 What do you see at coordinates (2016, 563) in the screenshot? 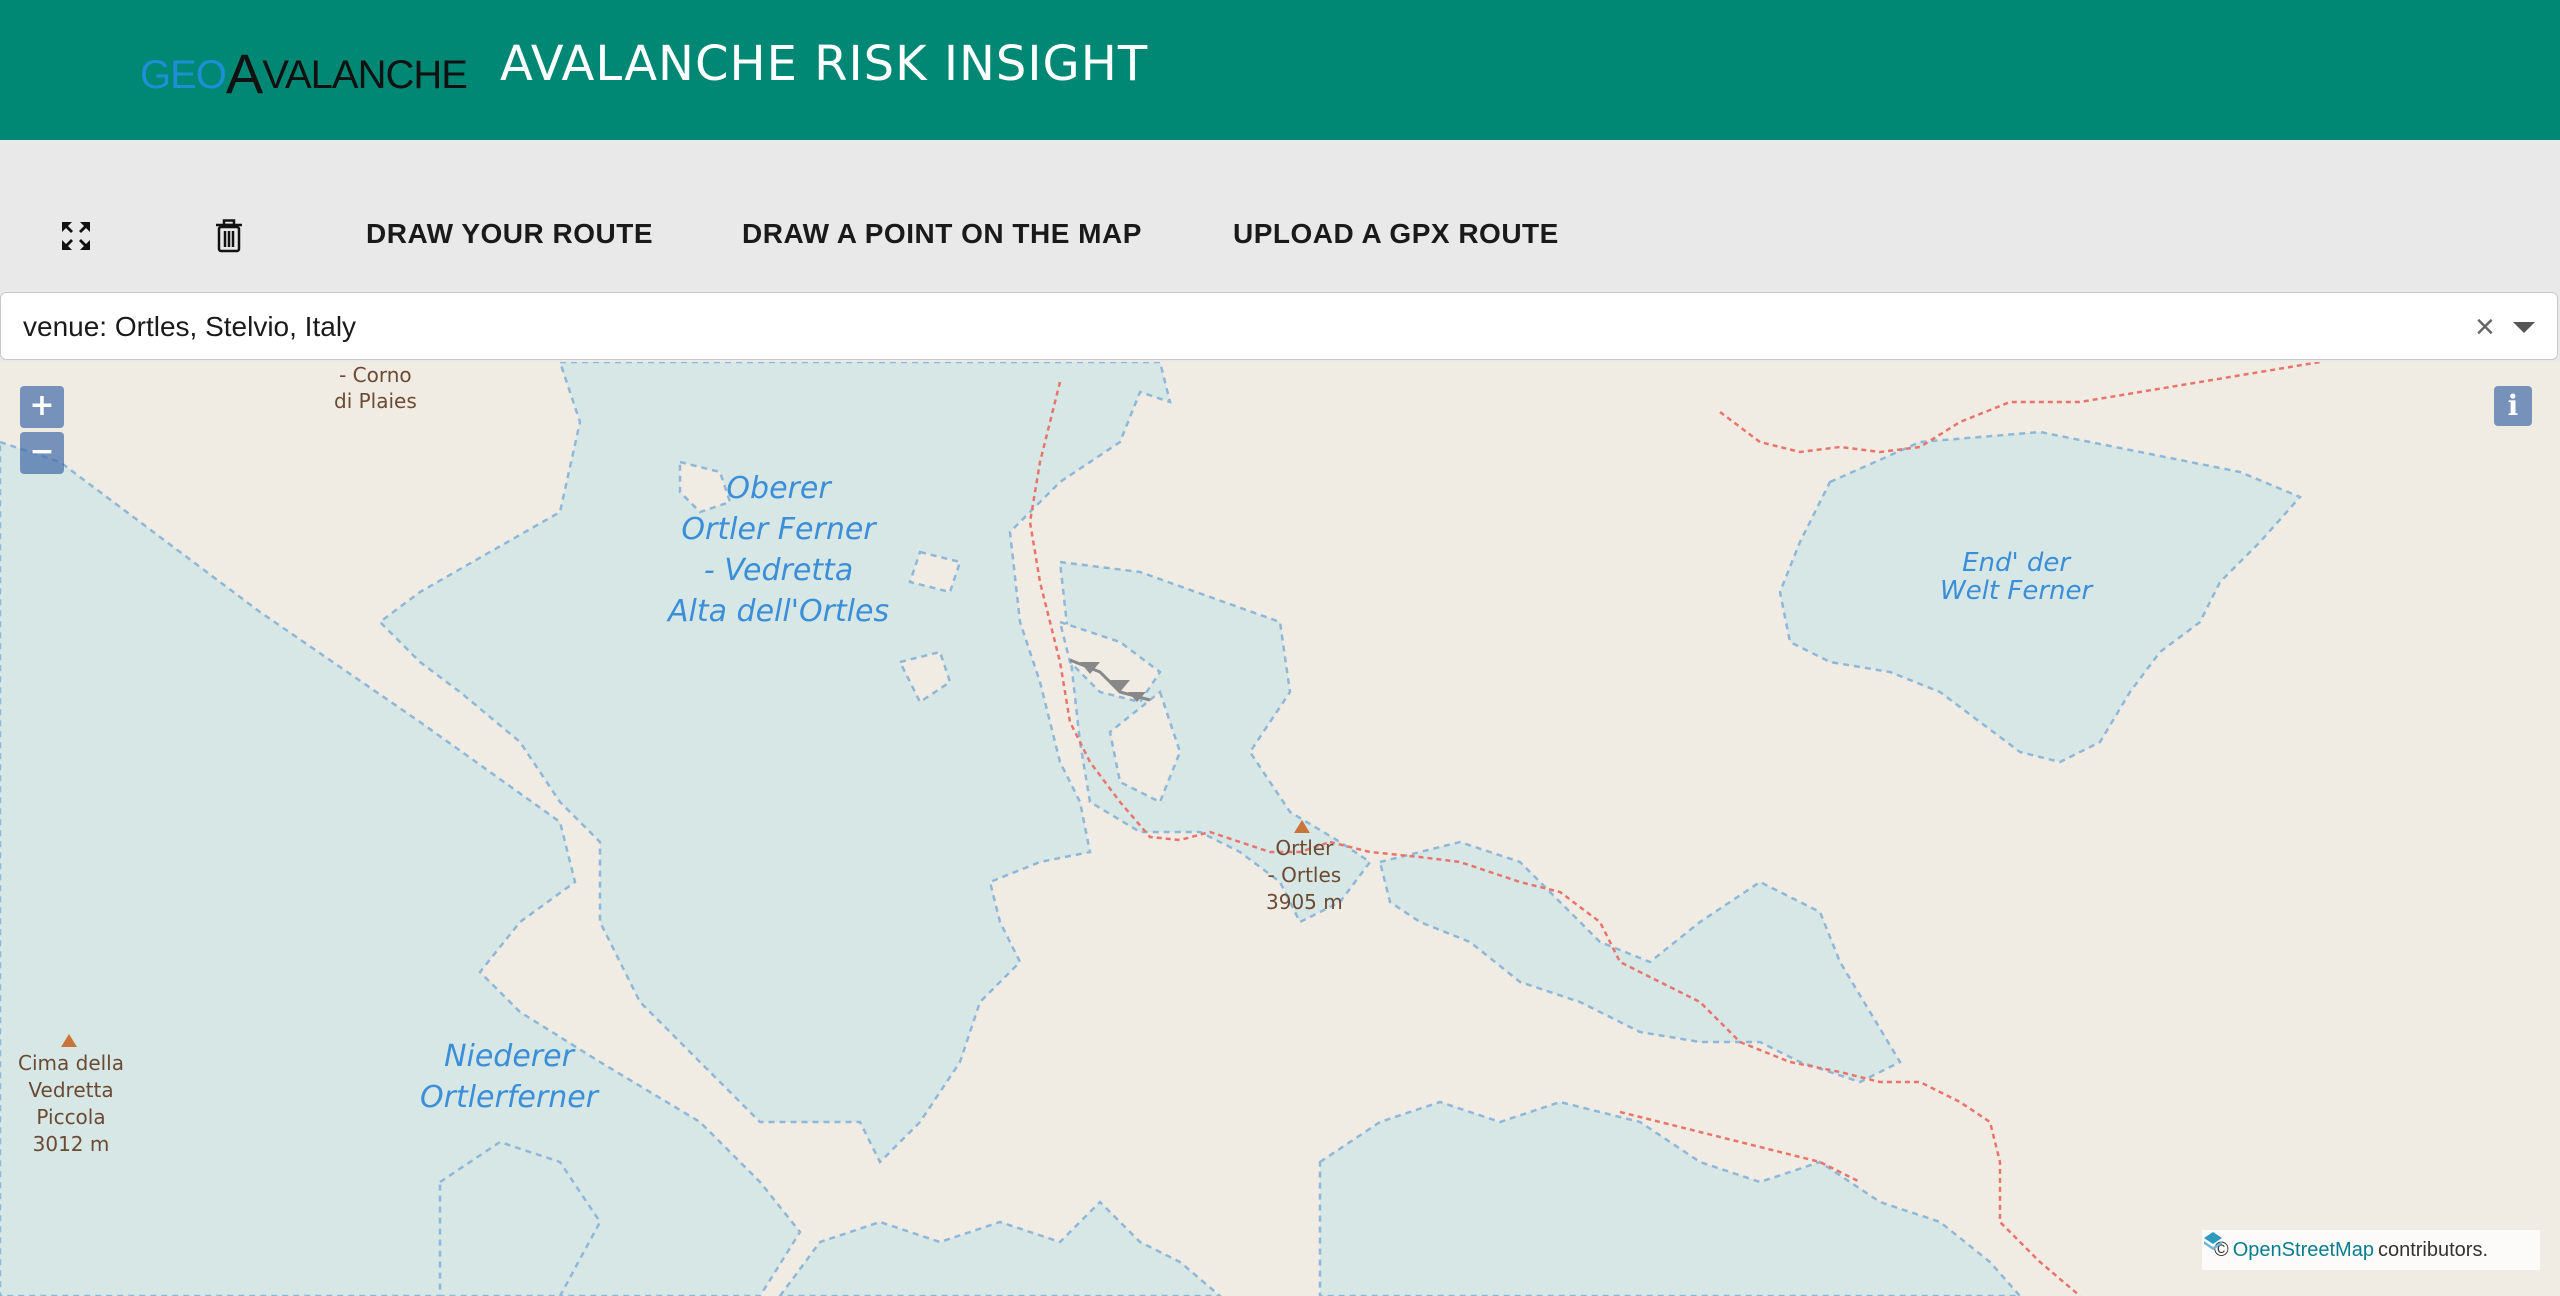
I see `label-line: End' der` at bounding box center [2016, 563].